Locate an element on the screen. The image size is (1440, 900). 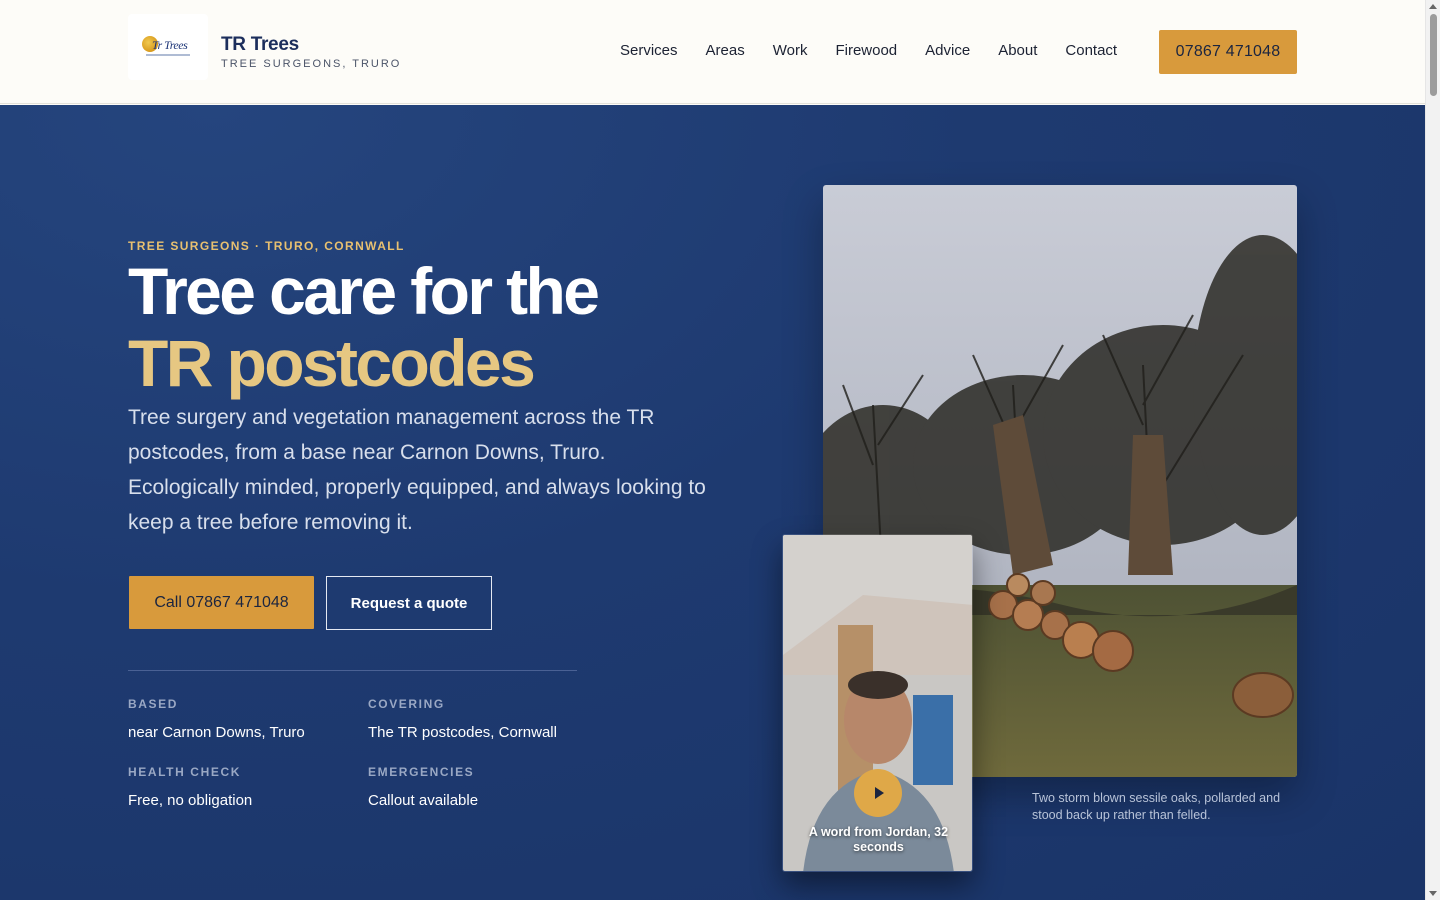
nav-work: Work is located at coordinates (790, 50).